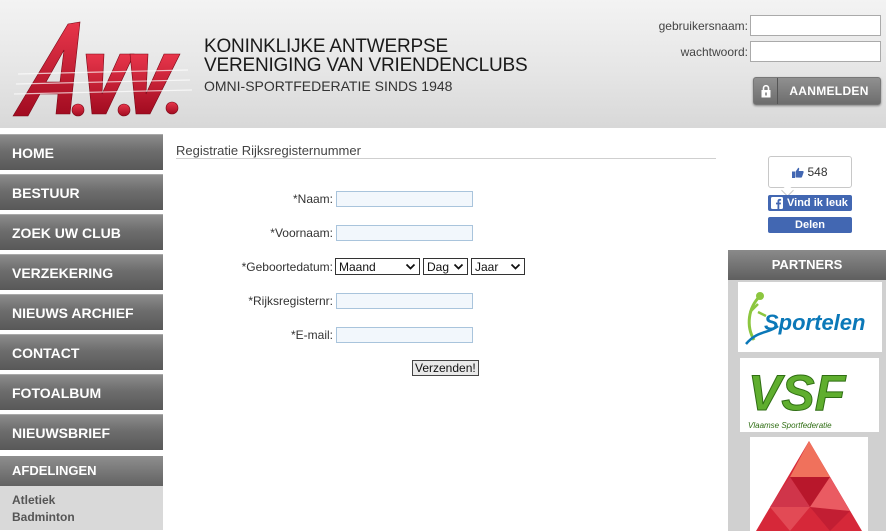  I want to click on partner-sportelen-logo: Sportelen, so click(810, 317).